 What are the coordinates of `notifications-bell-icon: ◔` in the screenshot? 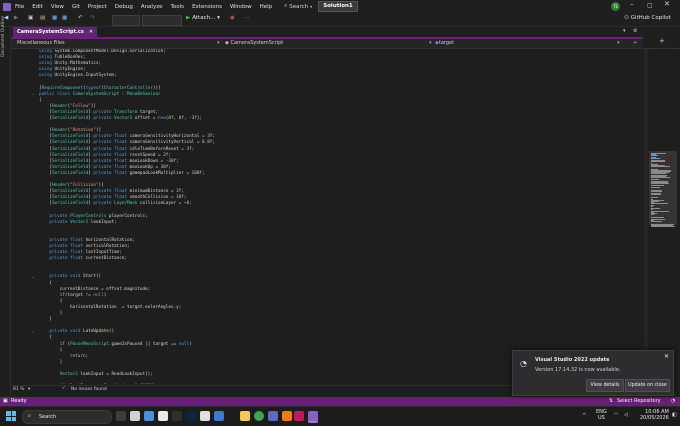 It's located at (673, 401).